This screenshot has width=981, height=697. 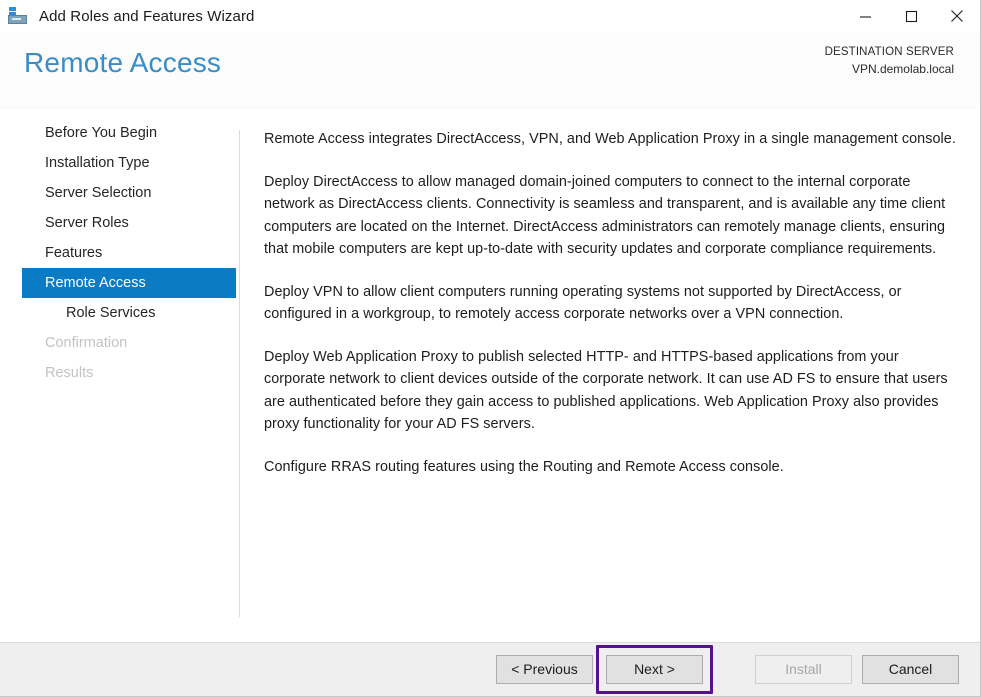 What do you see at coordinates (98, 193) in the screenshot?
I see `sidebar-item-label: Server Selection` at bounding box center [98, 193].